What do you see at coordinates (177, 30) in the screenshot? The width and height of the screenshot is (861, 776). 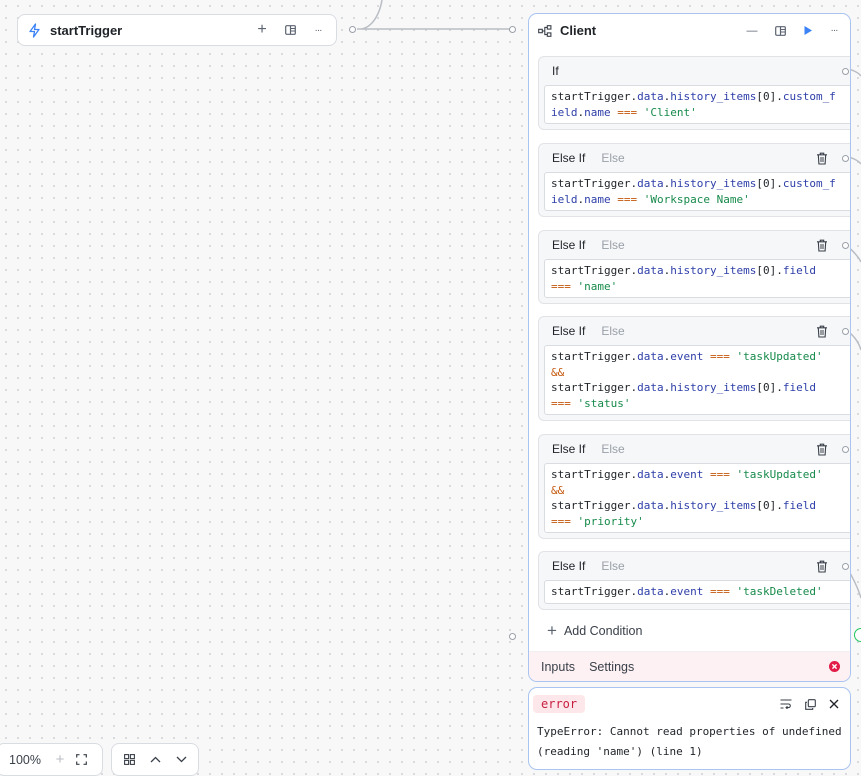 I see `start-trigger-node: startTrigger + ···` at bounding box center [177, 30].